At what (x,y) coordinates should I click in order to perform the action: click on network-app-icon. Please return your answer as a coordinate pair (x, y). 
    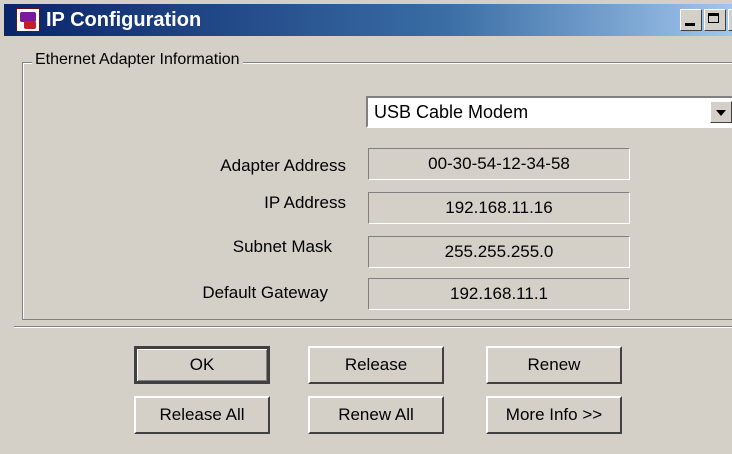
    Looking at the image, I should click on (28, 20).